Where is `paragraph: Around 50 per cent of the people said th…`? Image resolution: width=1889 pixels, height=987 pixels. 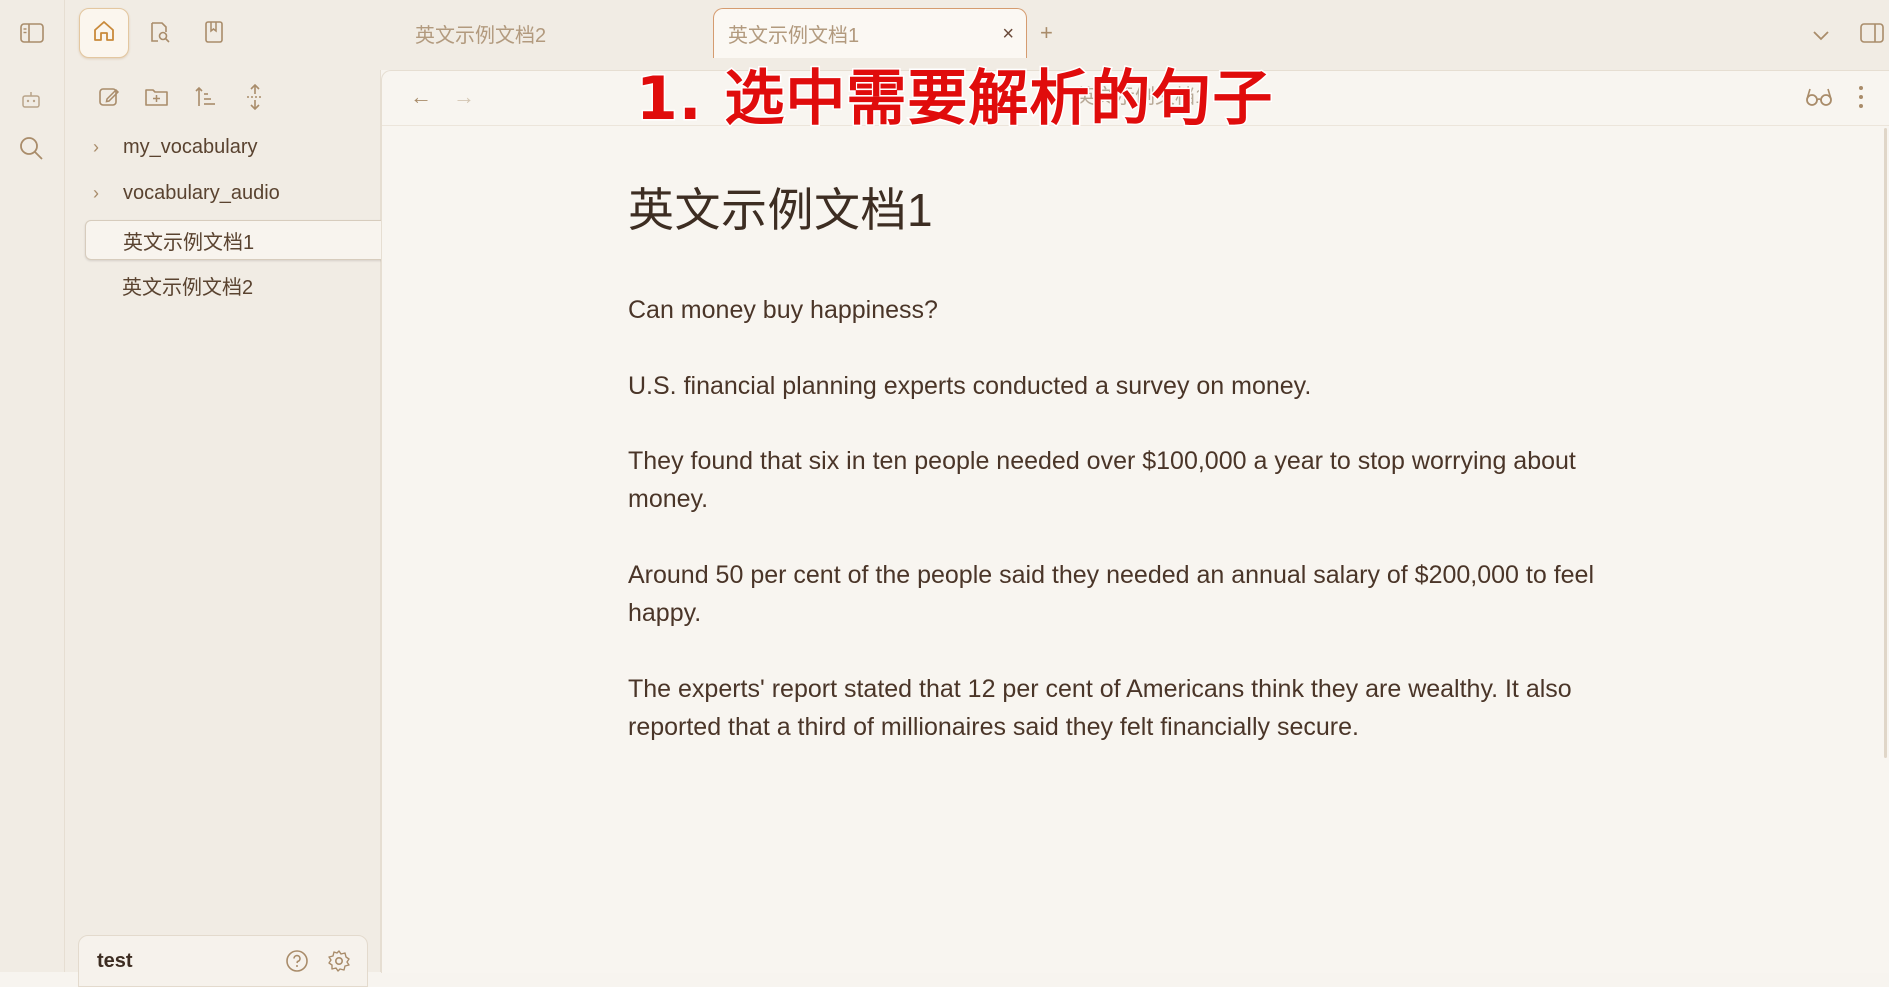 paragraph: Around 50 per cent of the people said th… is located at coordinates (1138, 594).